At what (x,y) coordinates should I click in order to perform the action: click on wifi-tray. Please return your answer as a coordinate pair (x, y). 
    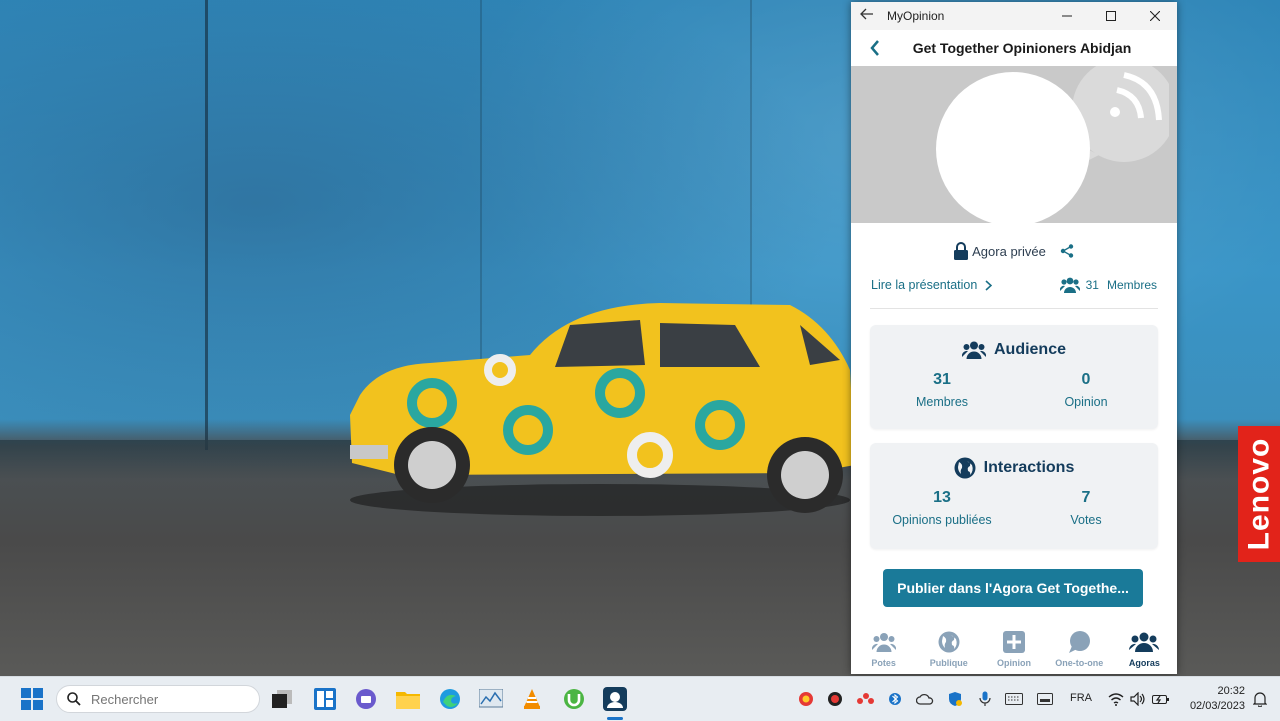
    Looking at the image, I should click on (1116, 699).